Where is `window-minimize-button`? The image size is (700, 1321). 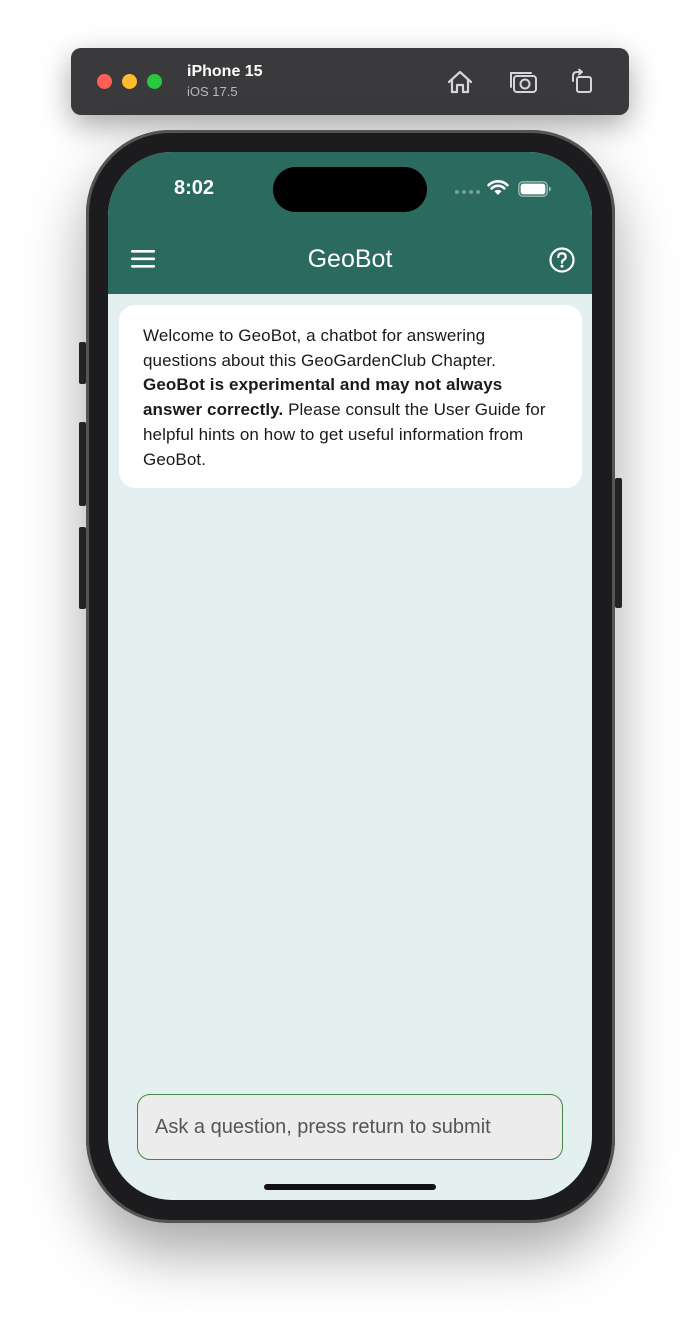 window-minimize-button is located at coordinates (129, 81).